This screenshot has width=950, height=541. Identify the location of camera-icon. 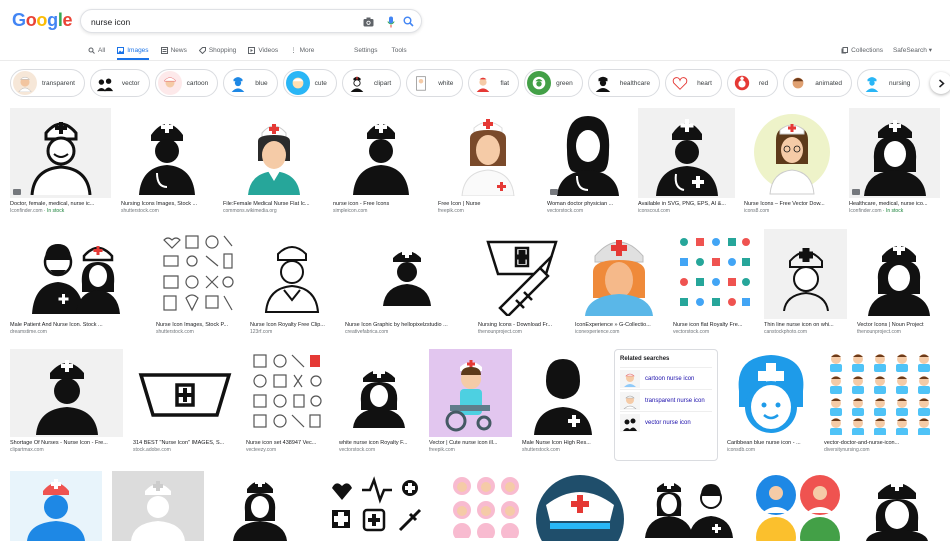
(368, 21).